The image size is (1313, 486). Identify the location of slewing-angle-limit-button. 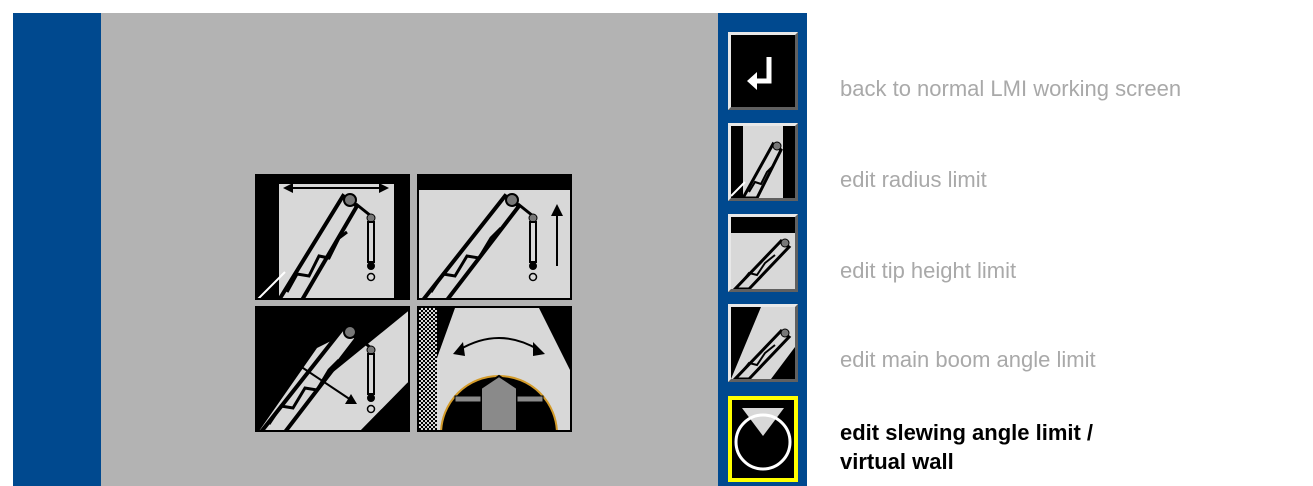
(763, 439).